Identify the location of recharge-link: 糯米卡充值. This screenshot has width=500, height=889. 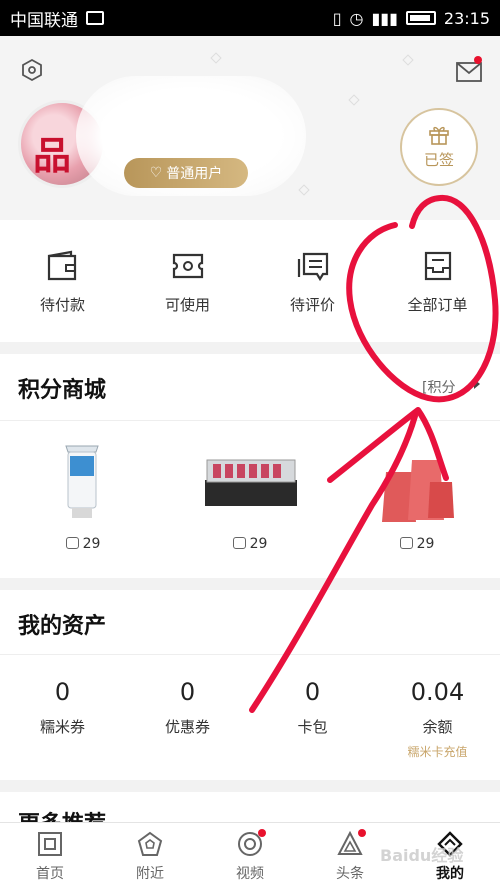
(437, 751).